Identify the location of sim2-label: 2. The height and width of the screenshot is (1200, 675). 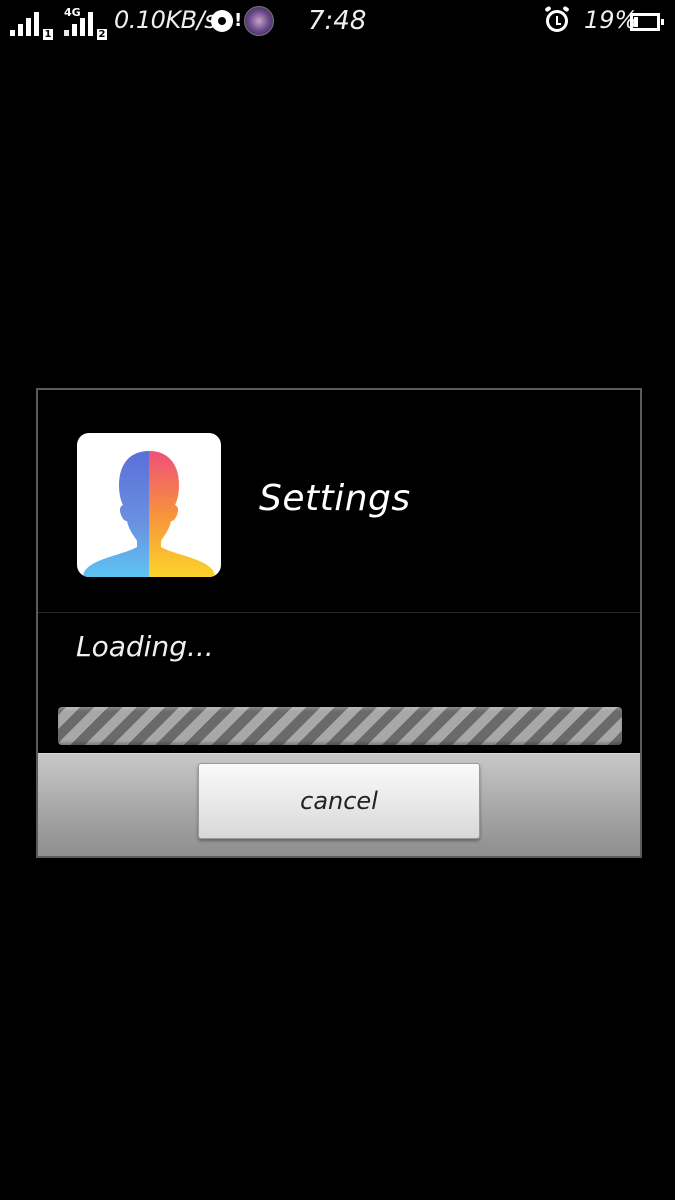
(102, 34).